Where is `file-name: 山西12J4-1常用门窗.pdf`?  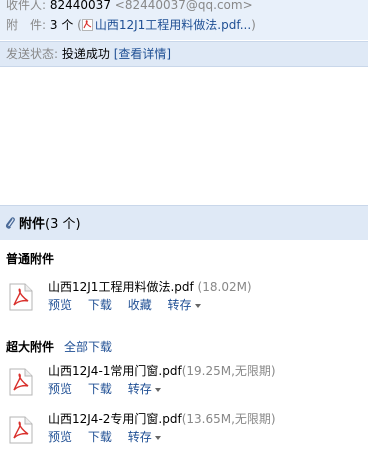 file-name: 山西12J4-1常用门窗.pdf is located at coordinates (115, 371).